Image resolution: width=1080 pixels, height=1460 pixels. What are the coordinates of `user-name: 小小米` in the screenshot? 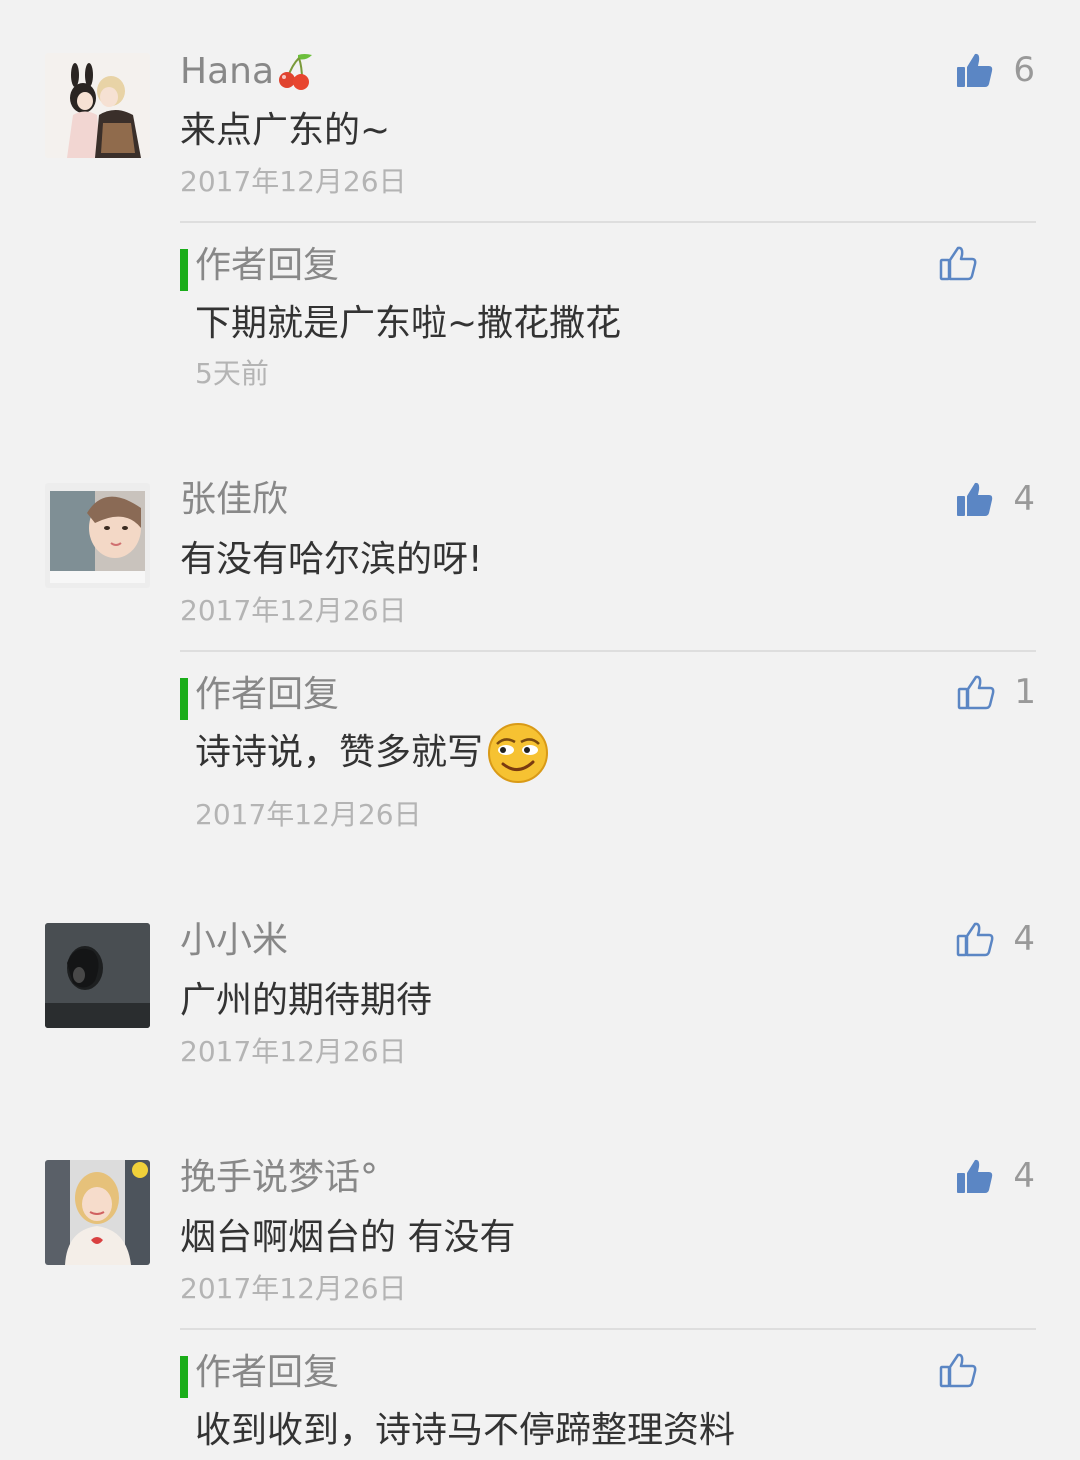 It's located at (234, 941).